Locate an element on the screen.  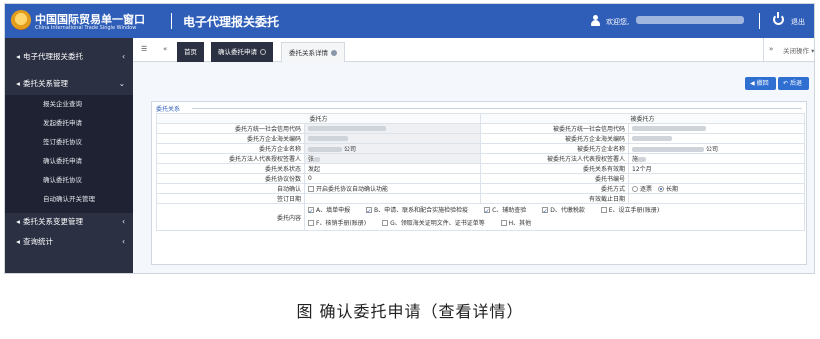
principal-header: 委托方 is located at coordinates (318, 118).